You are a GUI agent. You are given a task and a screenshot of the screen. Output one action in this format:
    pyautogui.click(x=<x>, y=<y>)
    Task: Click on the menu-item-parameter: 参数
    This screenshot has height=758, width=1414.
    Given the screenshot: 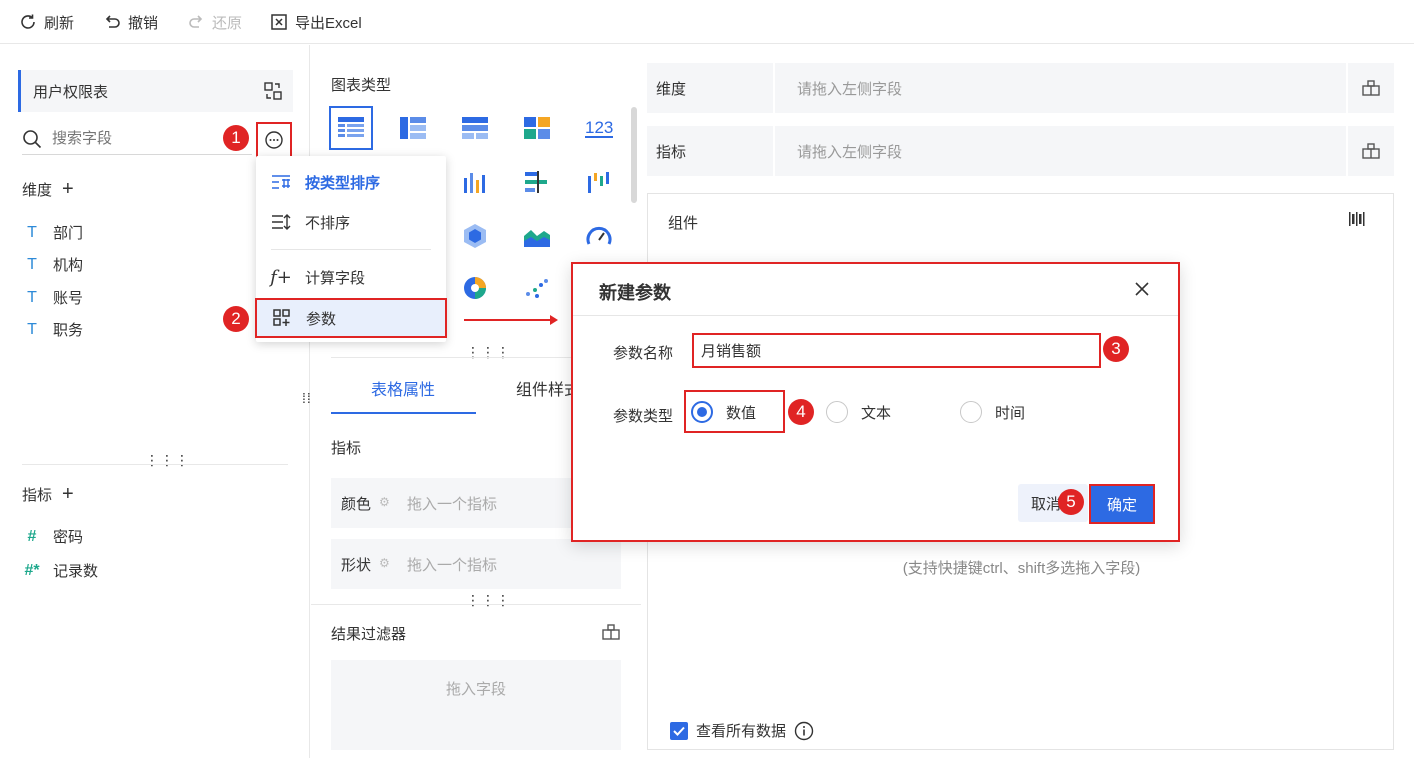 What is the action you would take?
    pyautogui.click(x=351, y=318)
    